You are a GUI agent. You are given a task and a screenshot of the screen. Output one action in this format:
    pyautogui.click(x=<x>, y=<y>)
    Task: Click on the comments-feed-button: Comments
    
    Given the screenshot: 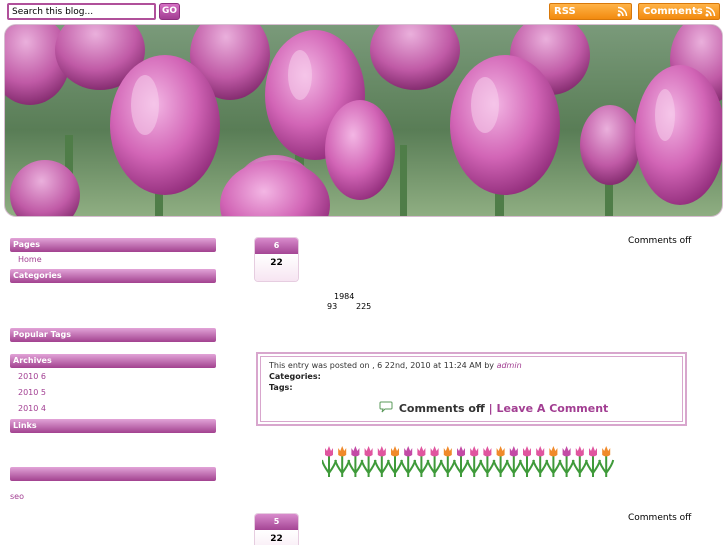 What is the action you would take?
    pyautogui.click(x=679, y=11)
    